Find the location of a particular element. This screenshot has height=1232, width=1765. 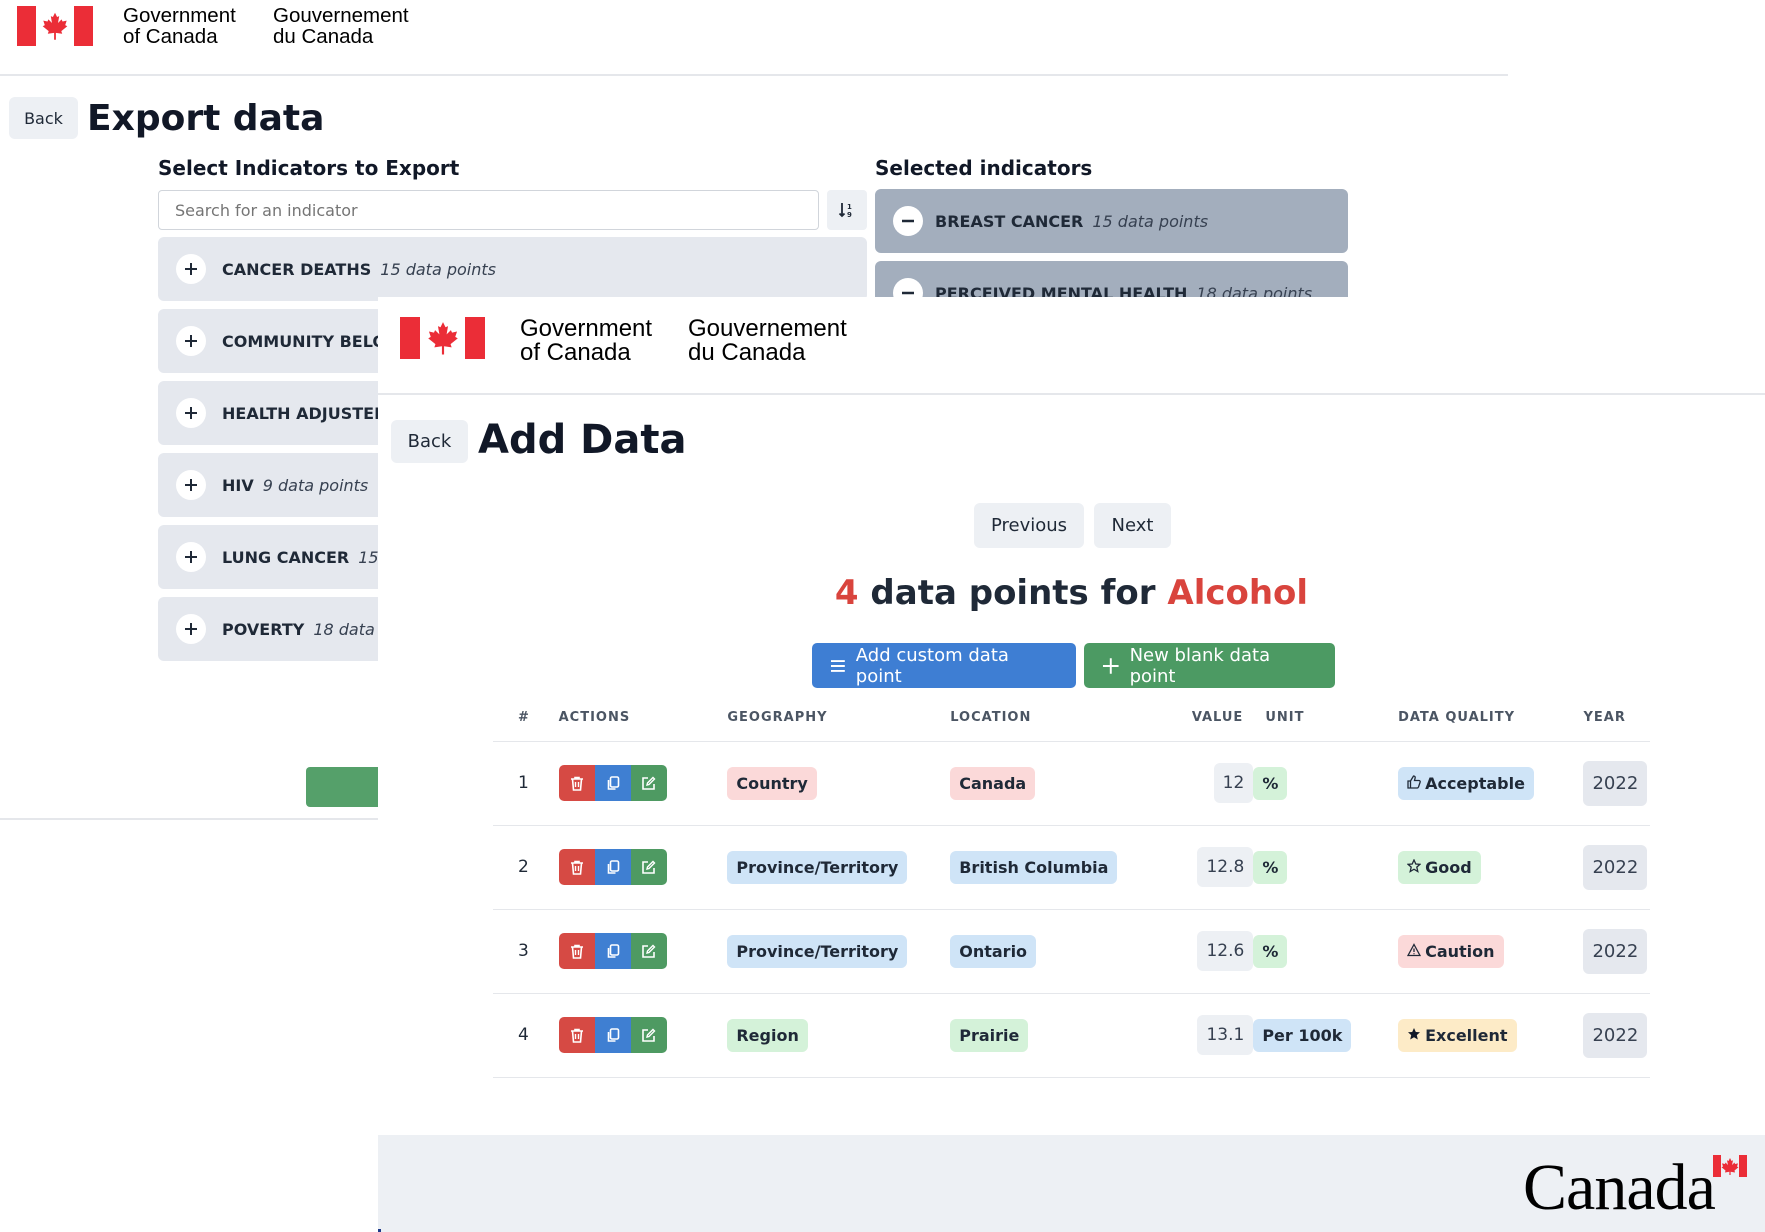

footer-divider is located at coordinates (190, 819).